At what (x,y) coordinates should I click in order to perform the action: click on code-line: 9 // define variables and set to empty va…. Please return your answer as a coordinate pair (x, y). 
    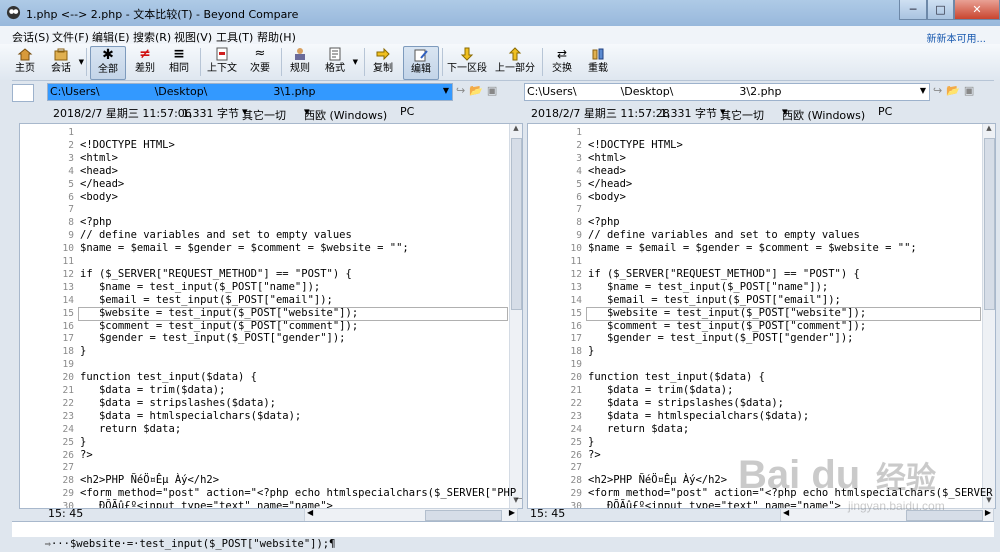
    Looking at the image, I should click on (754, 235).